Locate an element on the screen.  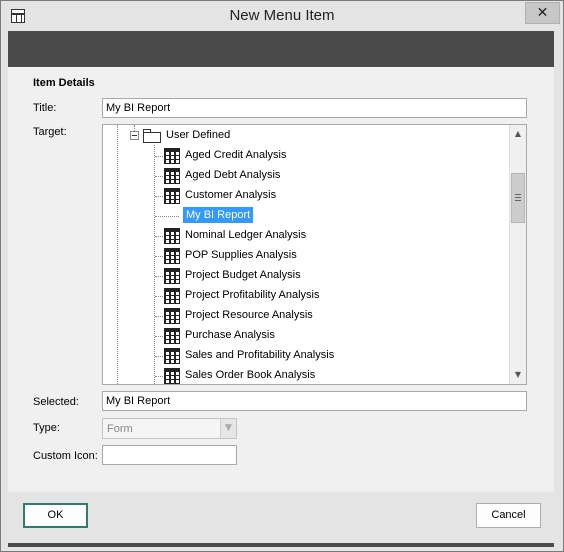
tree-node: Project Profitability Analysis is located at coordinates (305, 296).